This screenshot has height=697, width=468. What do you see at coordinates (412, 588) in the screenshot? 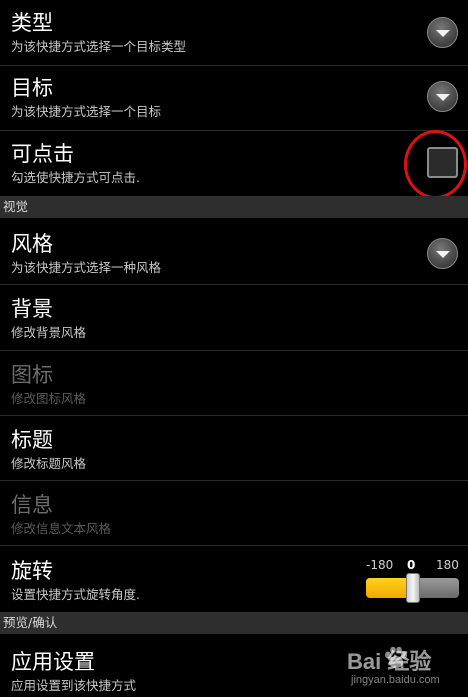
I see `rotation-slider-thumb` at bounding box center [412, 588].